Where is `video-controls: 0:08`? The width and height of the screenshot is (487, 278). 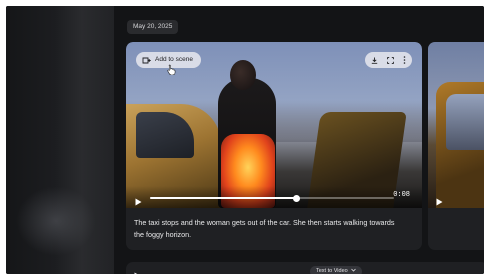
video-controls: 0:08 is located at coordinates (274, 197).